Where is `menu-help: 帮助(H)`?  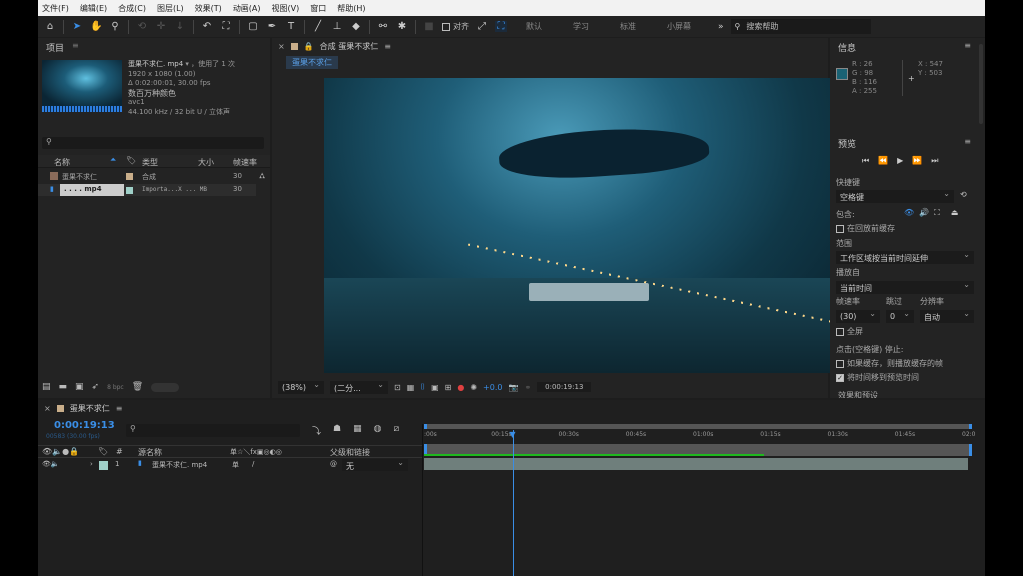
menu-help: 帮助(H) is located at coordinates (351, 8).